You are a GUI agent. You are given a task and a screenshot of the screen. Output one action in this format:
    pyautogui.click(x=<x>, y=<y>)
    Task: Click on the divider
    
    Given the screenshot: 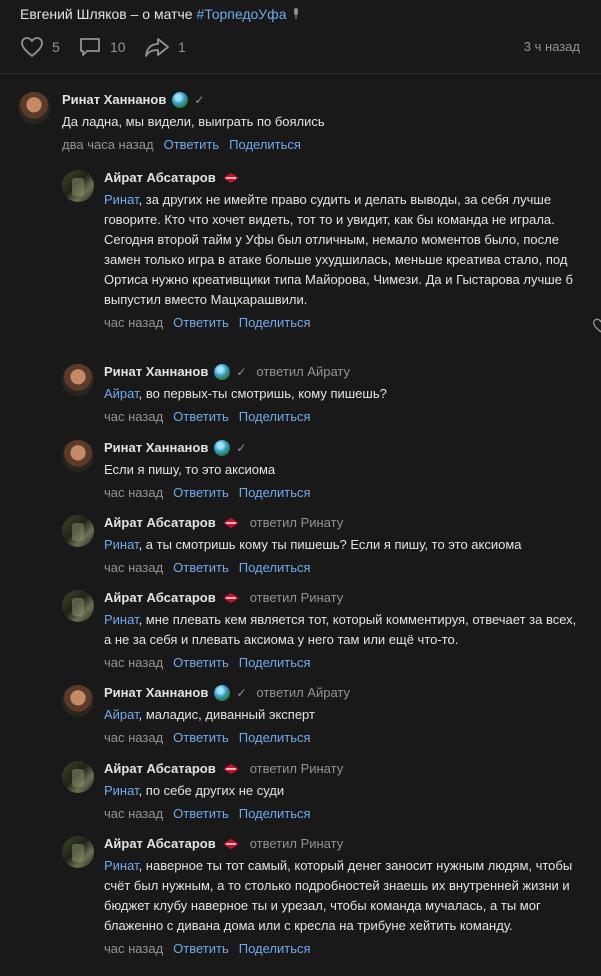 What is the action you would take?
    pyautogui.click(x=300, y=73)
    